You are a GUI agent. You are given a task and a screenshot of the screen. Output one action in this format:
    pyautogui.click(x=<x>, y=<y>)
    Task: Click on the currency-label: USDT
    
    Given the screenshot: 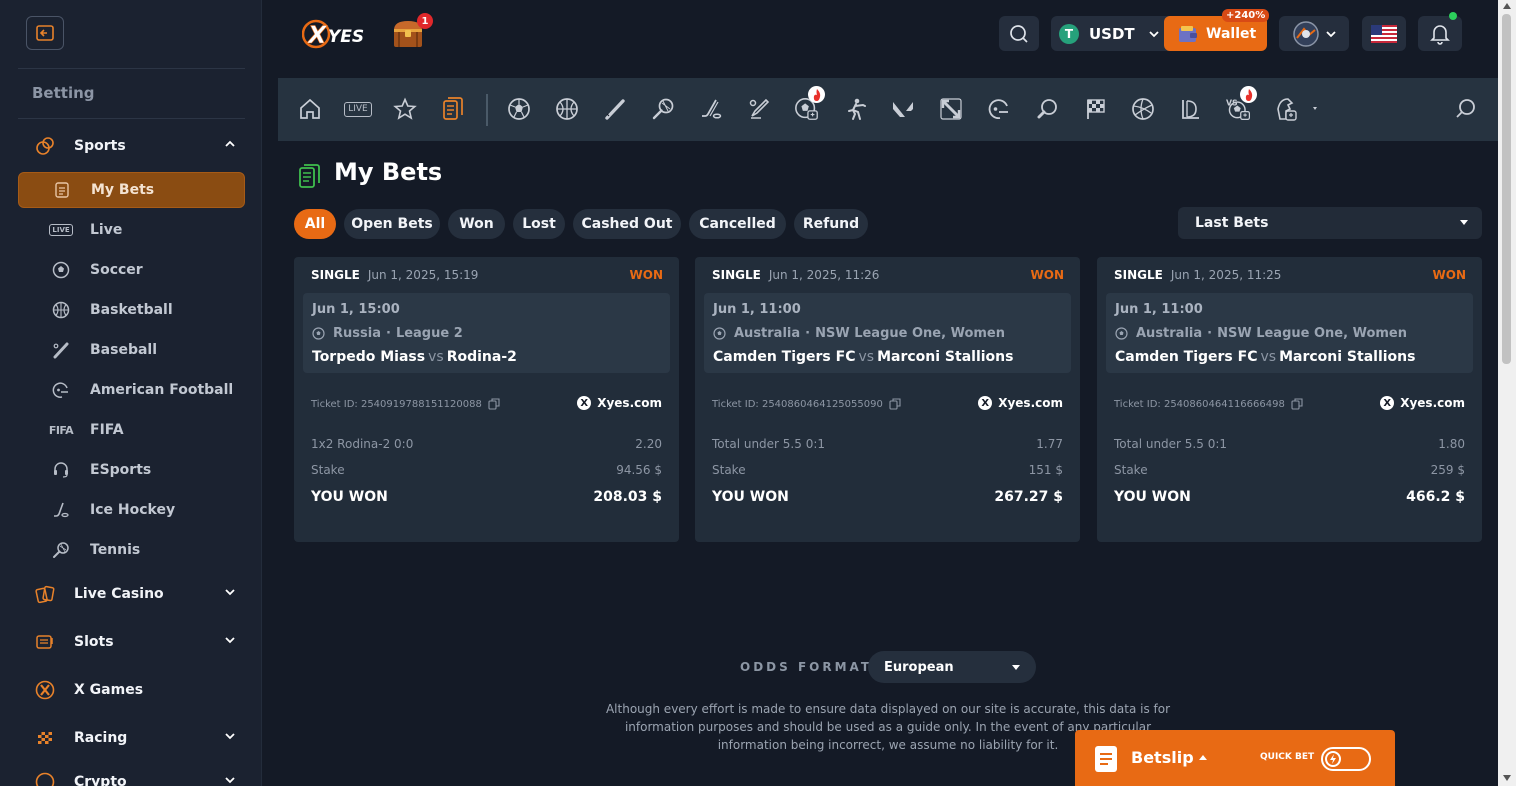 What is the action you would take?
    pyautogui.click(x=1112, y=33)
    